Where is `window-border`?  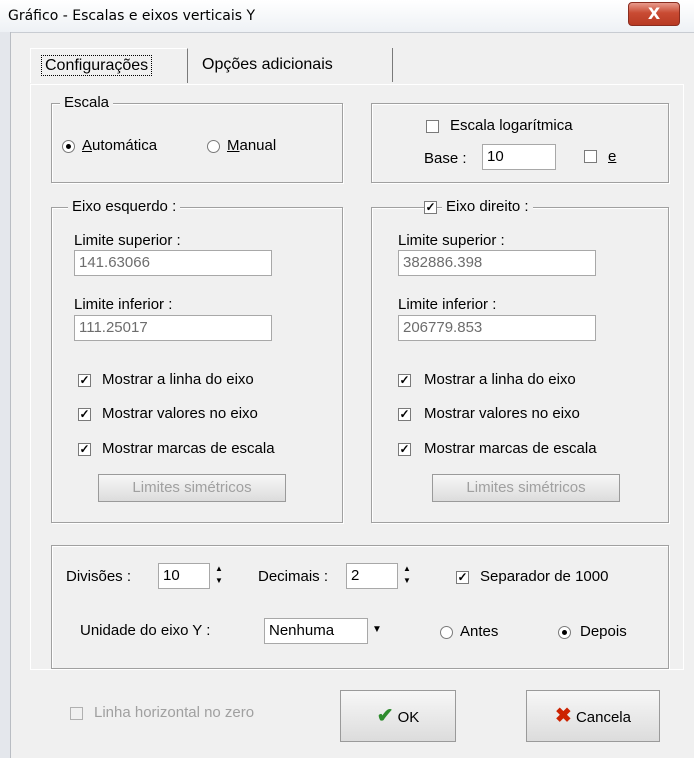
window-border is located at coordinates (5, 395).